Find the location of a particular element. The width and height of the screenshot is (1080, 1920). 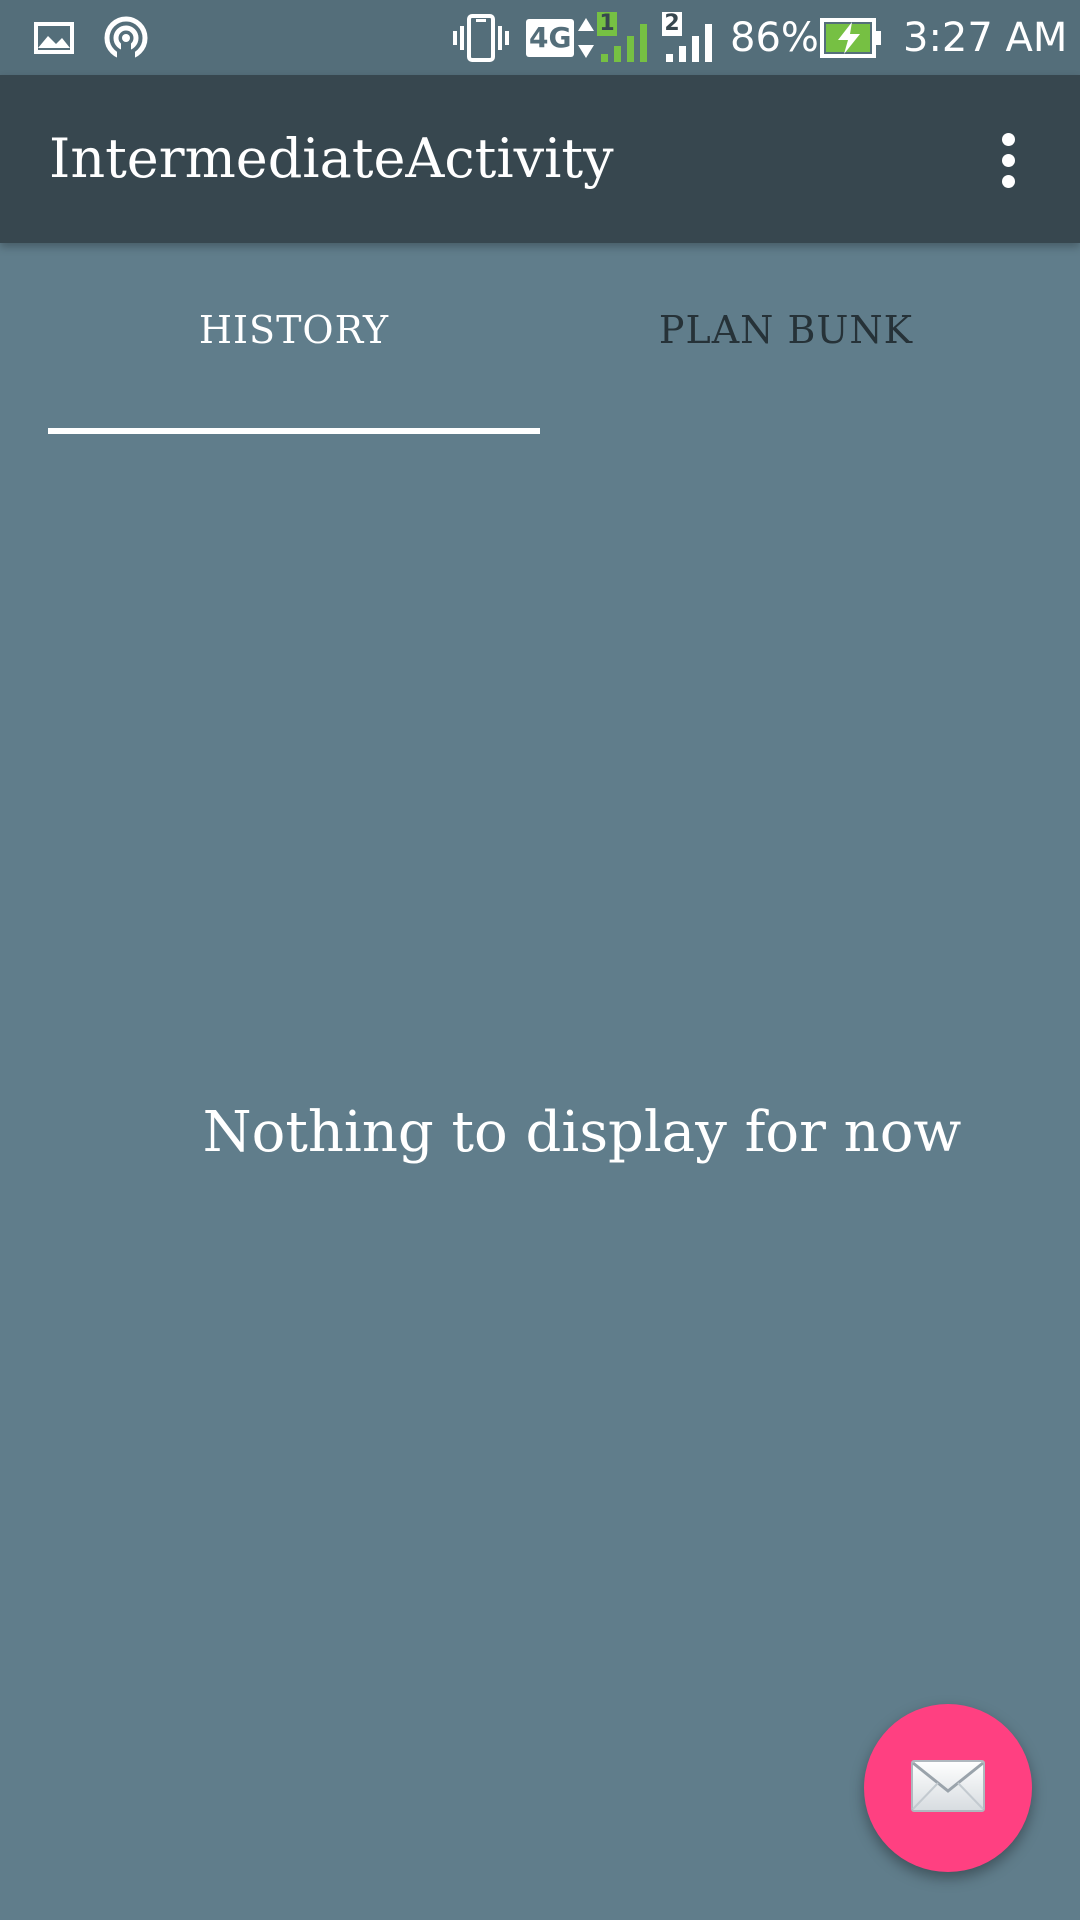

app-toolbar: IntermediateActivity is located at coordinates (540, 159).